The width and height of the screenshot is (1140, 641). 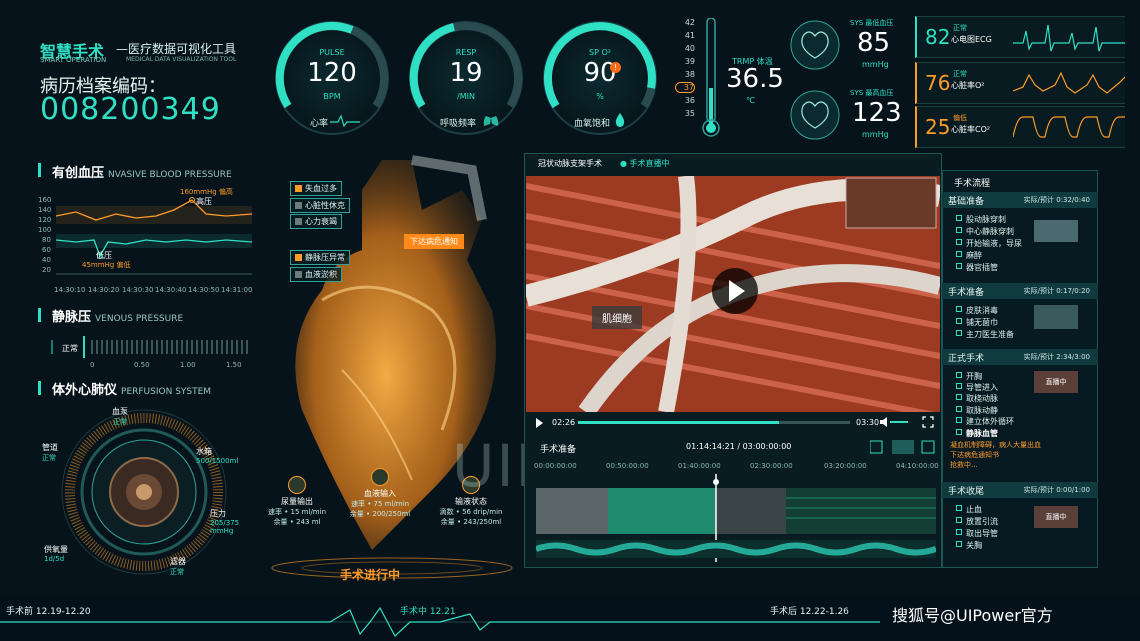 I want to click on wave-o2: 正常 76 心脏率O², so click(x=1020, y=83).